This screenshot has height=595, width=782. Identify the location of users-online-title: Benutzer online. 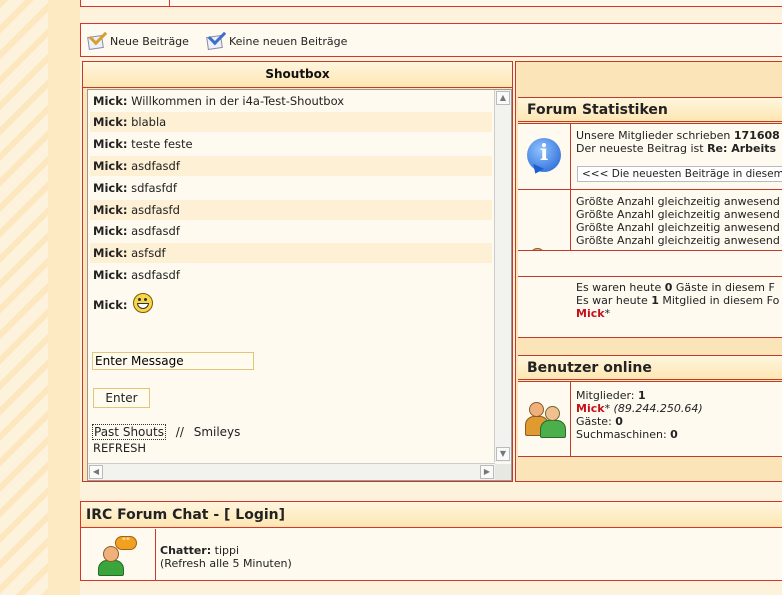
(650, 367).